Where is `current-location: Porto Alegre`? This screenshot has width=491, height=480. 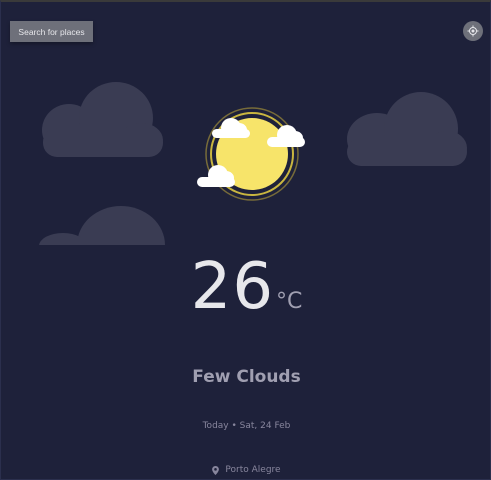 current-location: Porto Alegre is located at coordinates (246, 470).